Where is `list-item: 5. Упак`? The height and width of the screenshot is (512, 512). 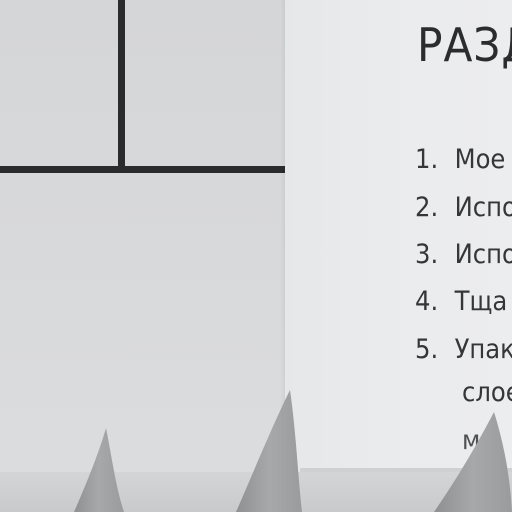 list-item: 5. Упак is located at coordinates (463, 349).